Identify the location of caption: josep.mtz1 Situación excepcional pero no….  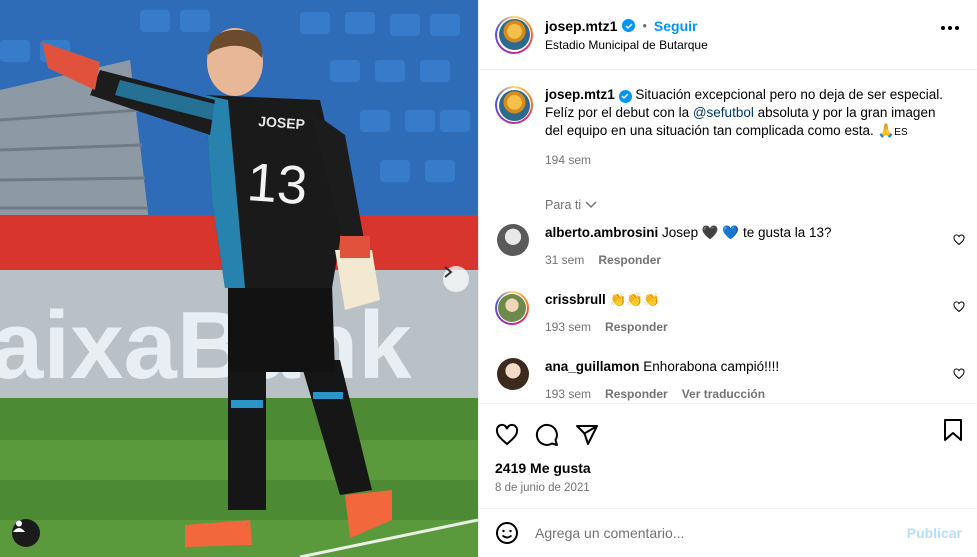
(728, 119).